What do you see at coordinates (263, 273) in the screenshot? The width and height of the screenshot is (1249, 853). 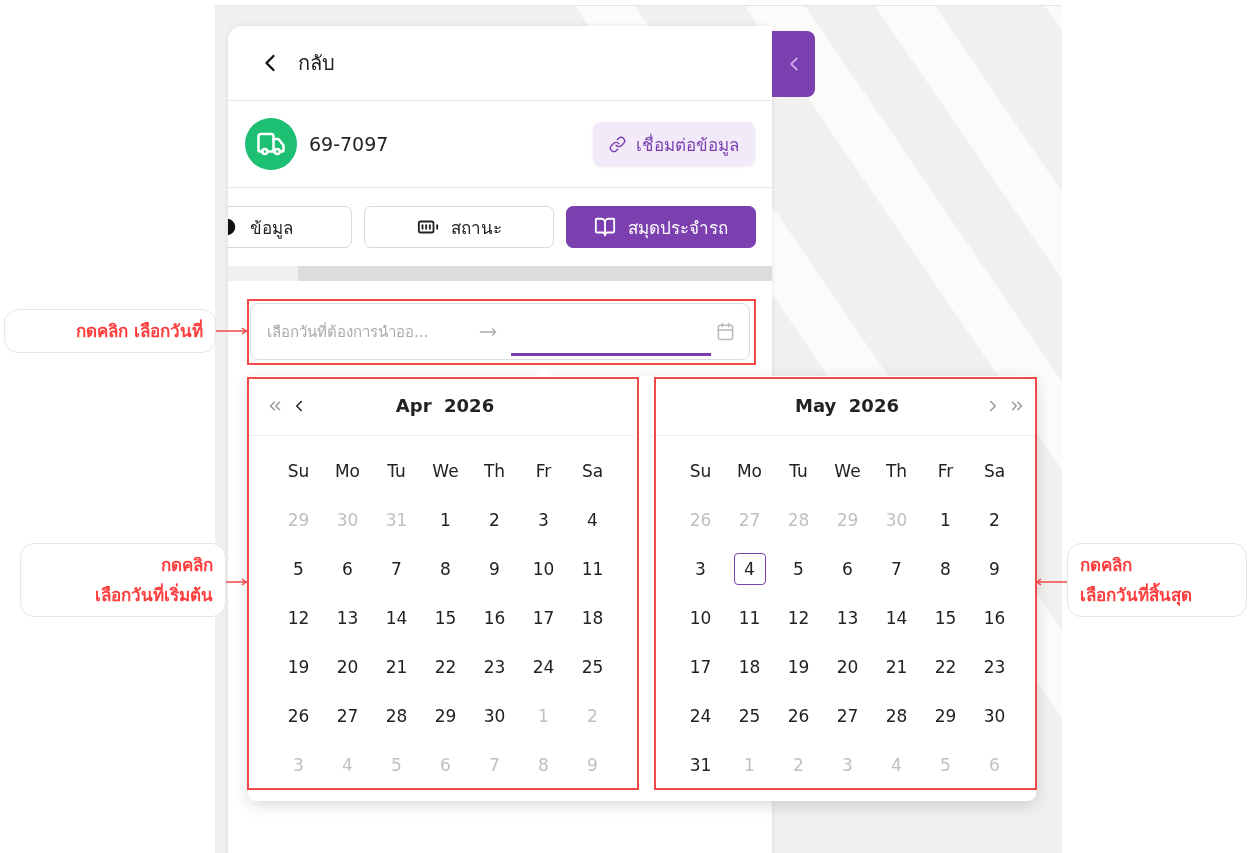 I see `scrollbar-thumb` at bounding box center [263, 273].